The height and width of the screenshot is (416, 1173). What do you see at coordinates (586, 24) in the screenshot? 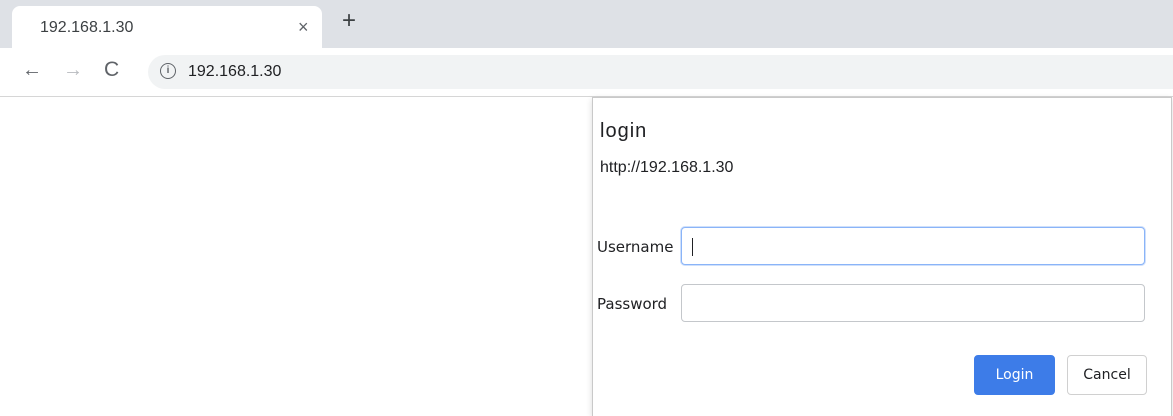
I see `tab-strip: 192.168.1.30 × +` at bounding box center [586, 24].